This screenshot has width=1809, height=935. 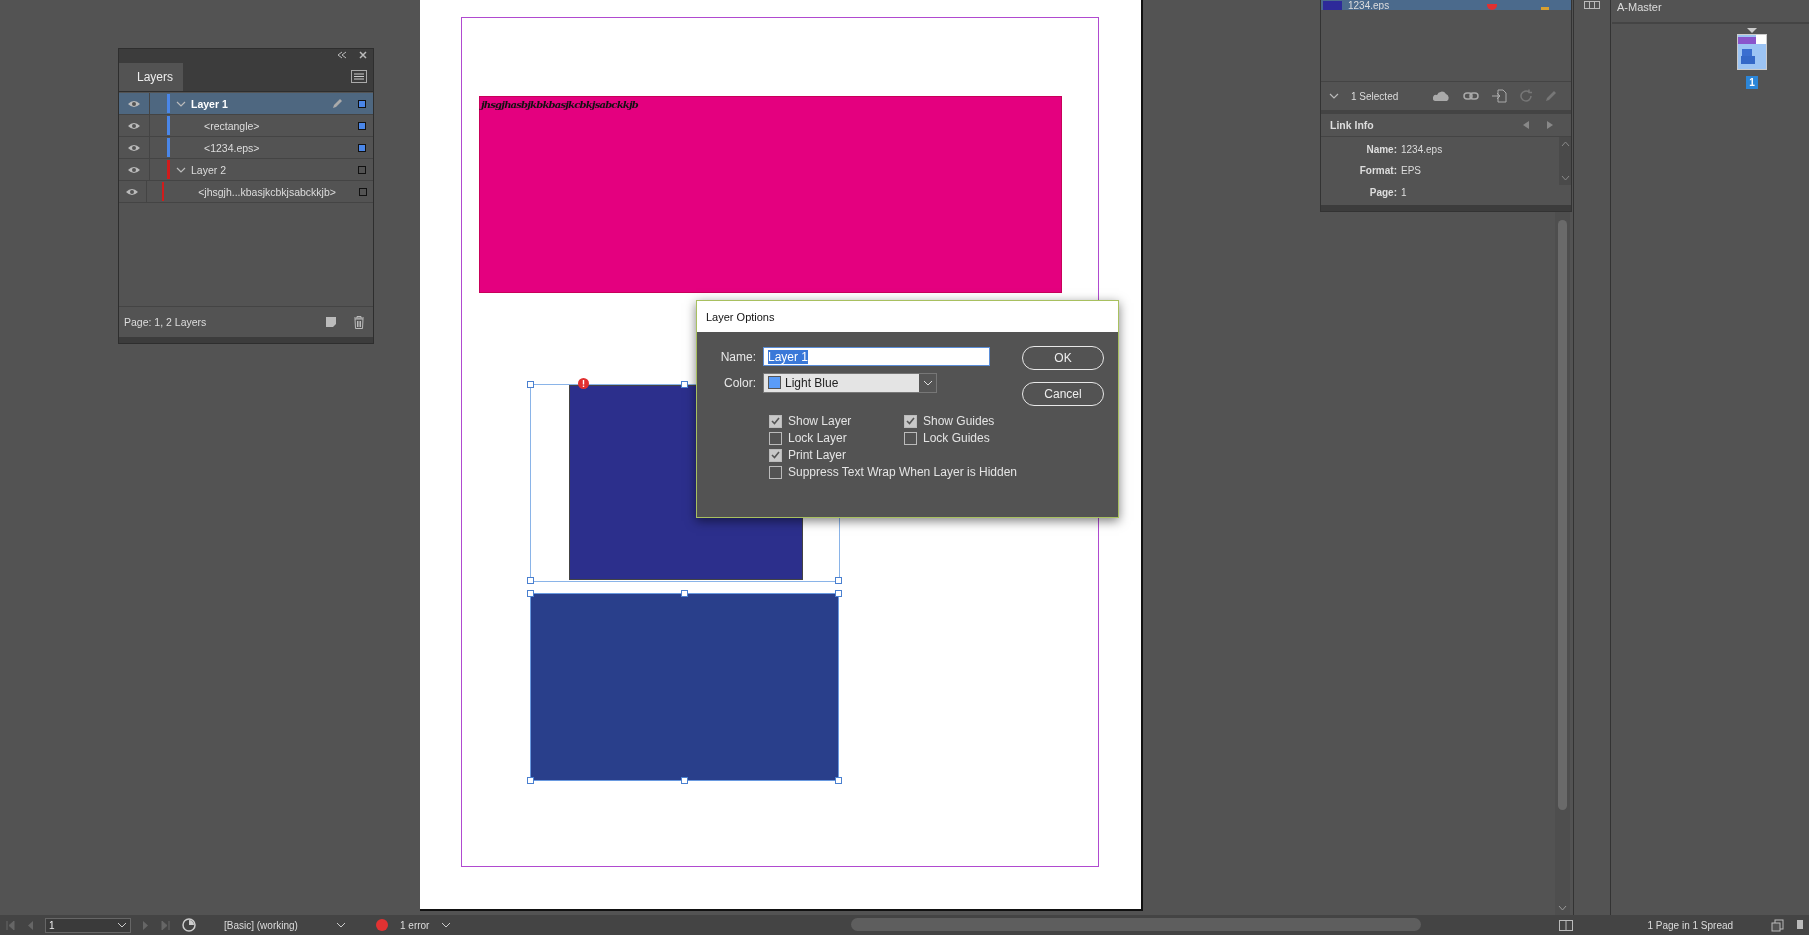 What do you see at coordinates (246, 170) in the screenshot?
I see `layer-row: Layer 2` at bounding box center [246, 170].